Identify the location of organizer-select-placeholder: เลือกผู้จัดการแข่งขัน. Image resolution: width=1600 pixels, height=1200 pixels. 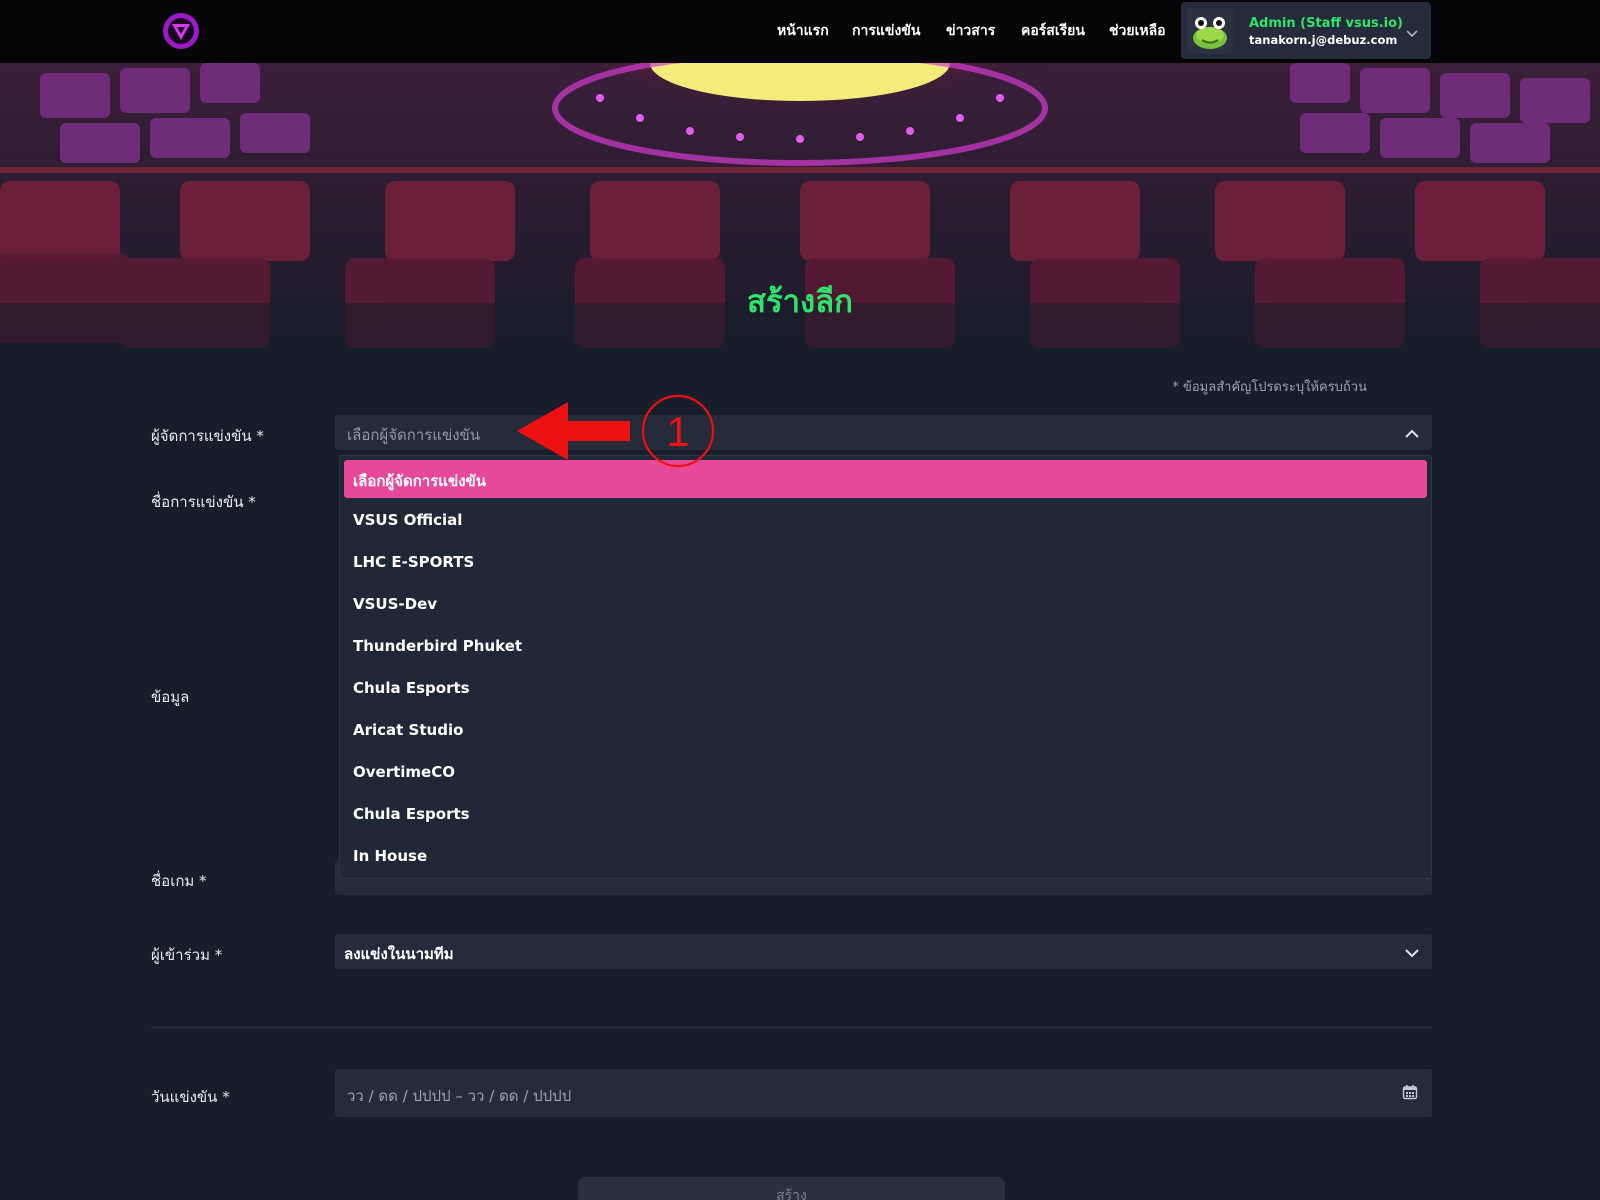
(414, 435).